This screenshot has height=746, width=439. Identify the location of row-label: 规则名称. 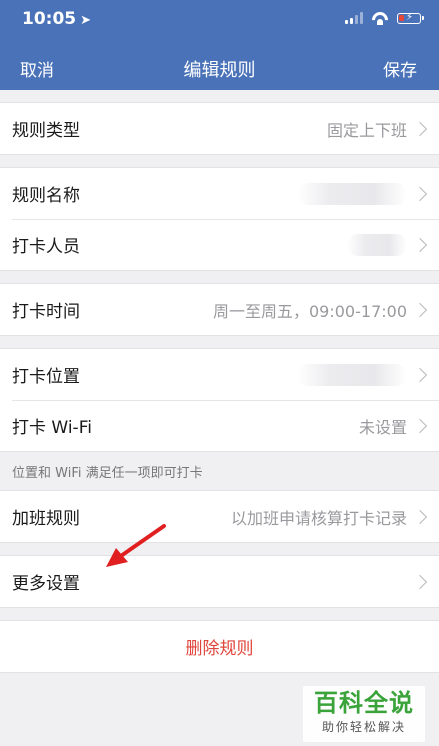
(46, 196).